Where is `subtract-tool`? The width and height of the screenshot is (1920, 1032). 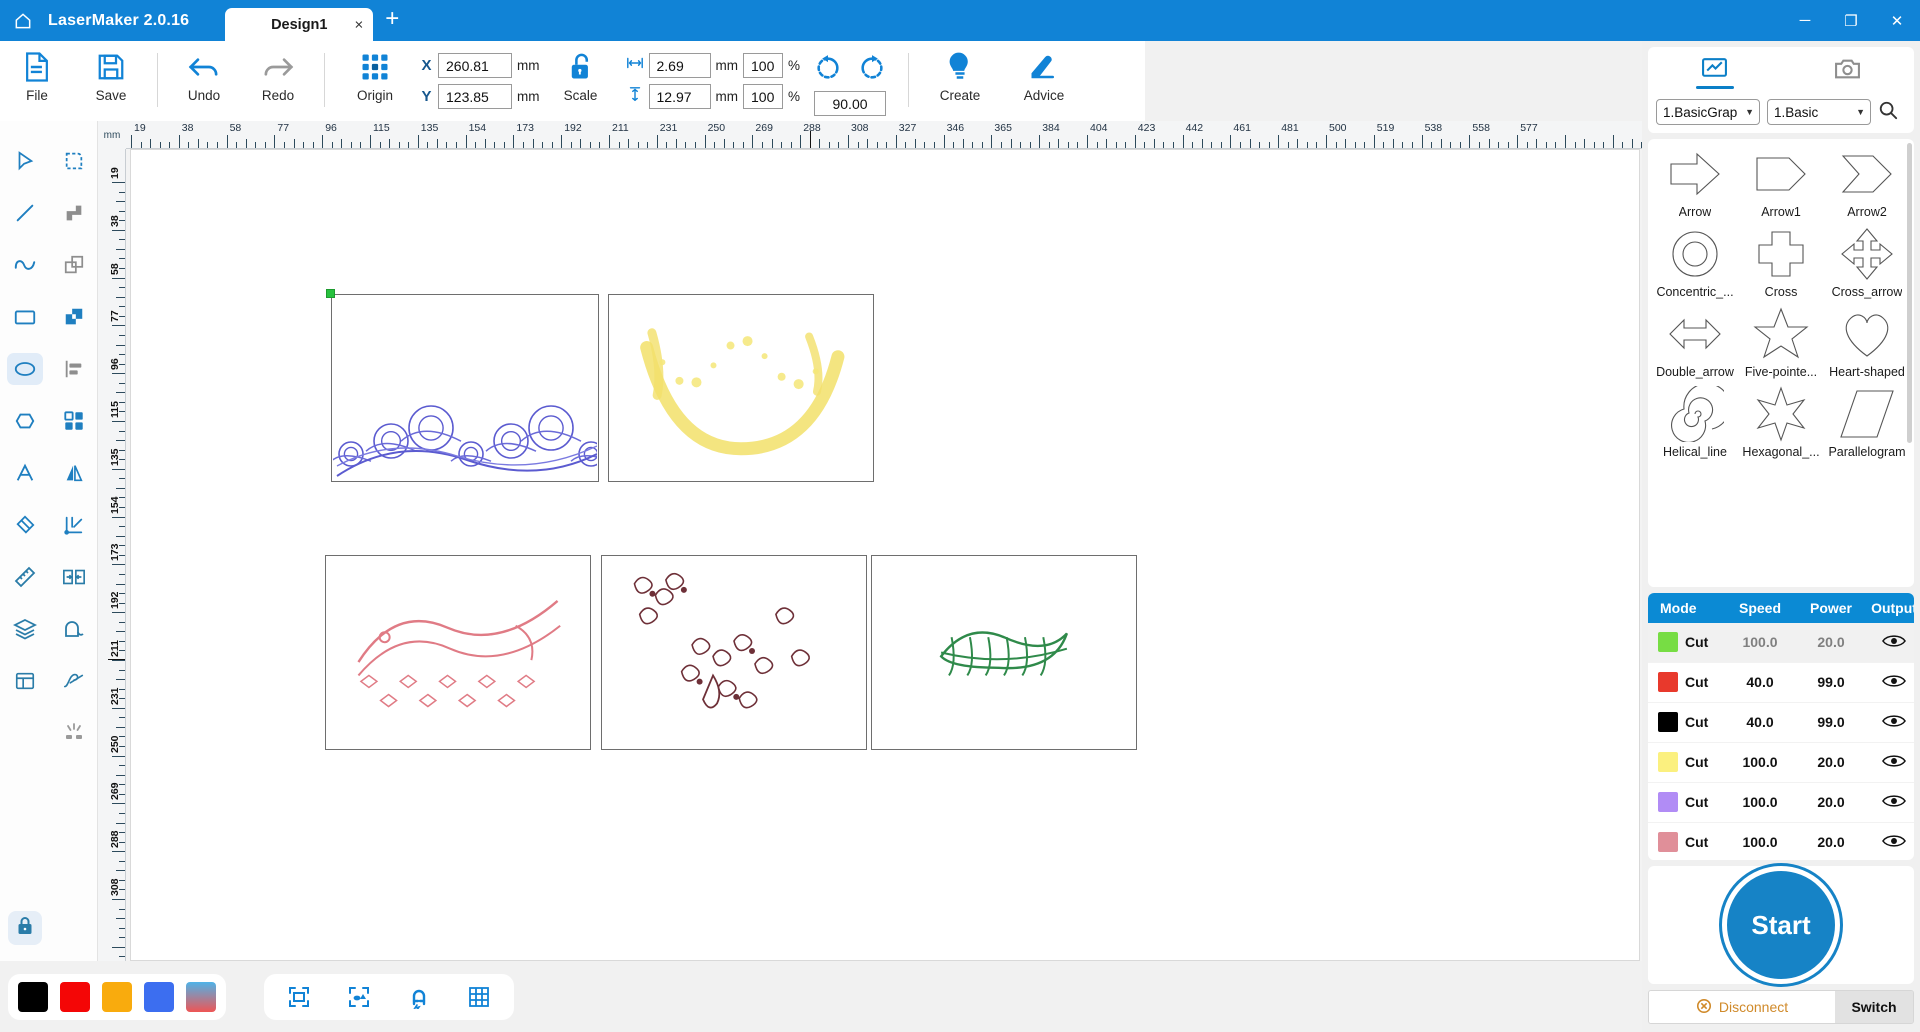 subtract-tool is located at coordinates (73, 265).